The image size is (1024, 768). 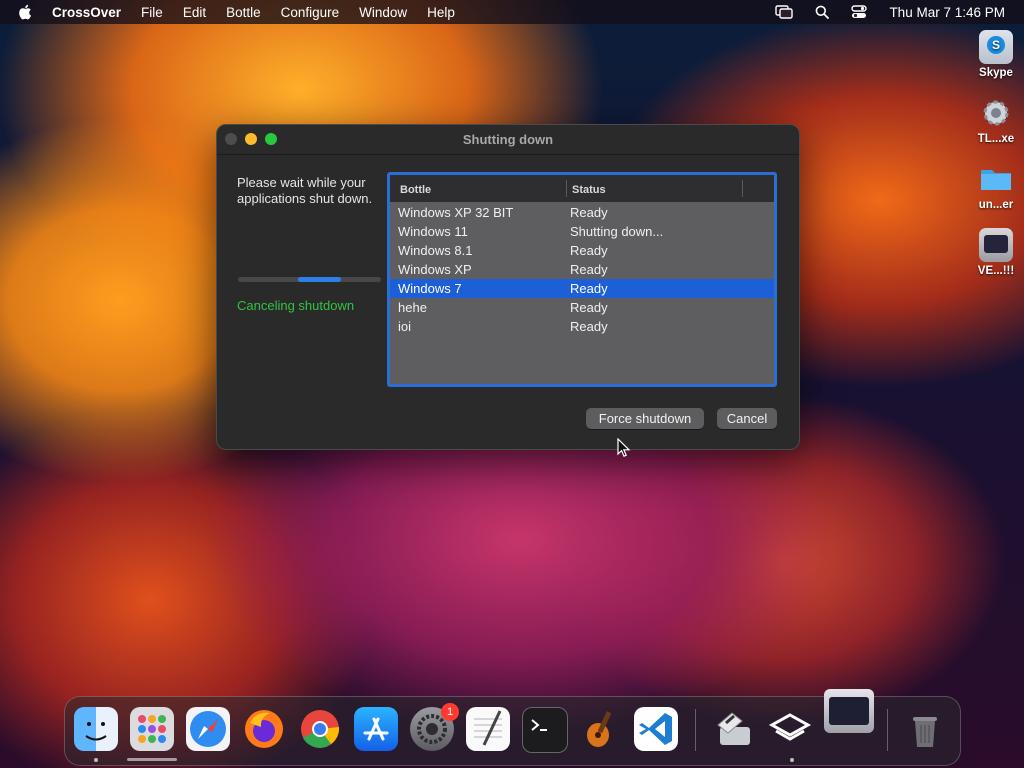 What do you see at coordinates (96, 729) in the screenshot?
I see `finder-icon` at bounding box center [96, 729].